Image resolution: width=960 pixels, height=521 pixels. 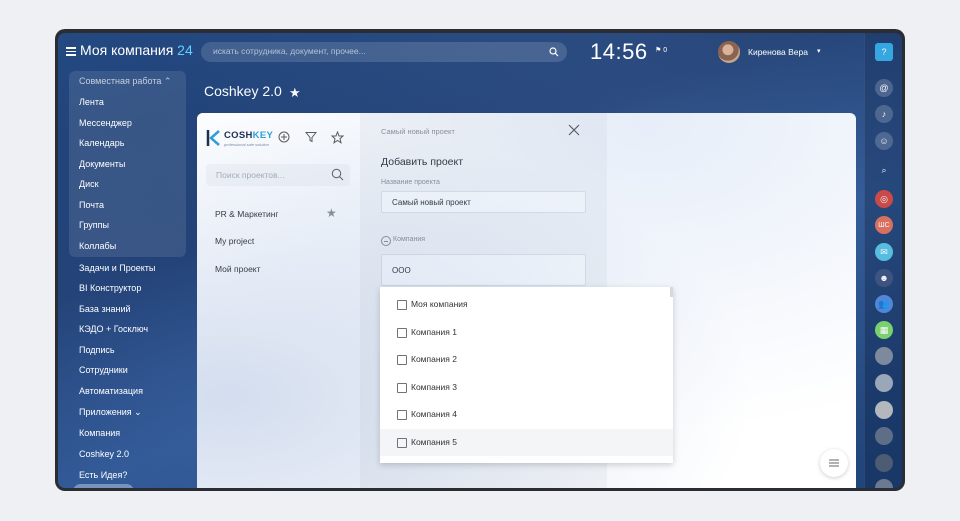 What do you see at coordinates (729, 52) in the screenshot?
I see `user-avatar` at bounding box center [729, 52].